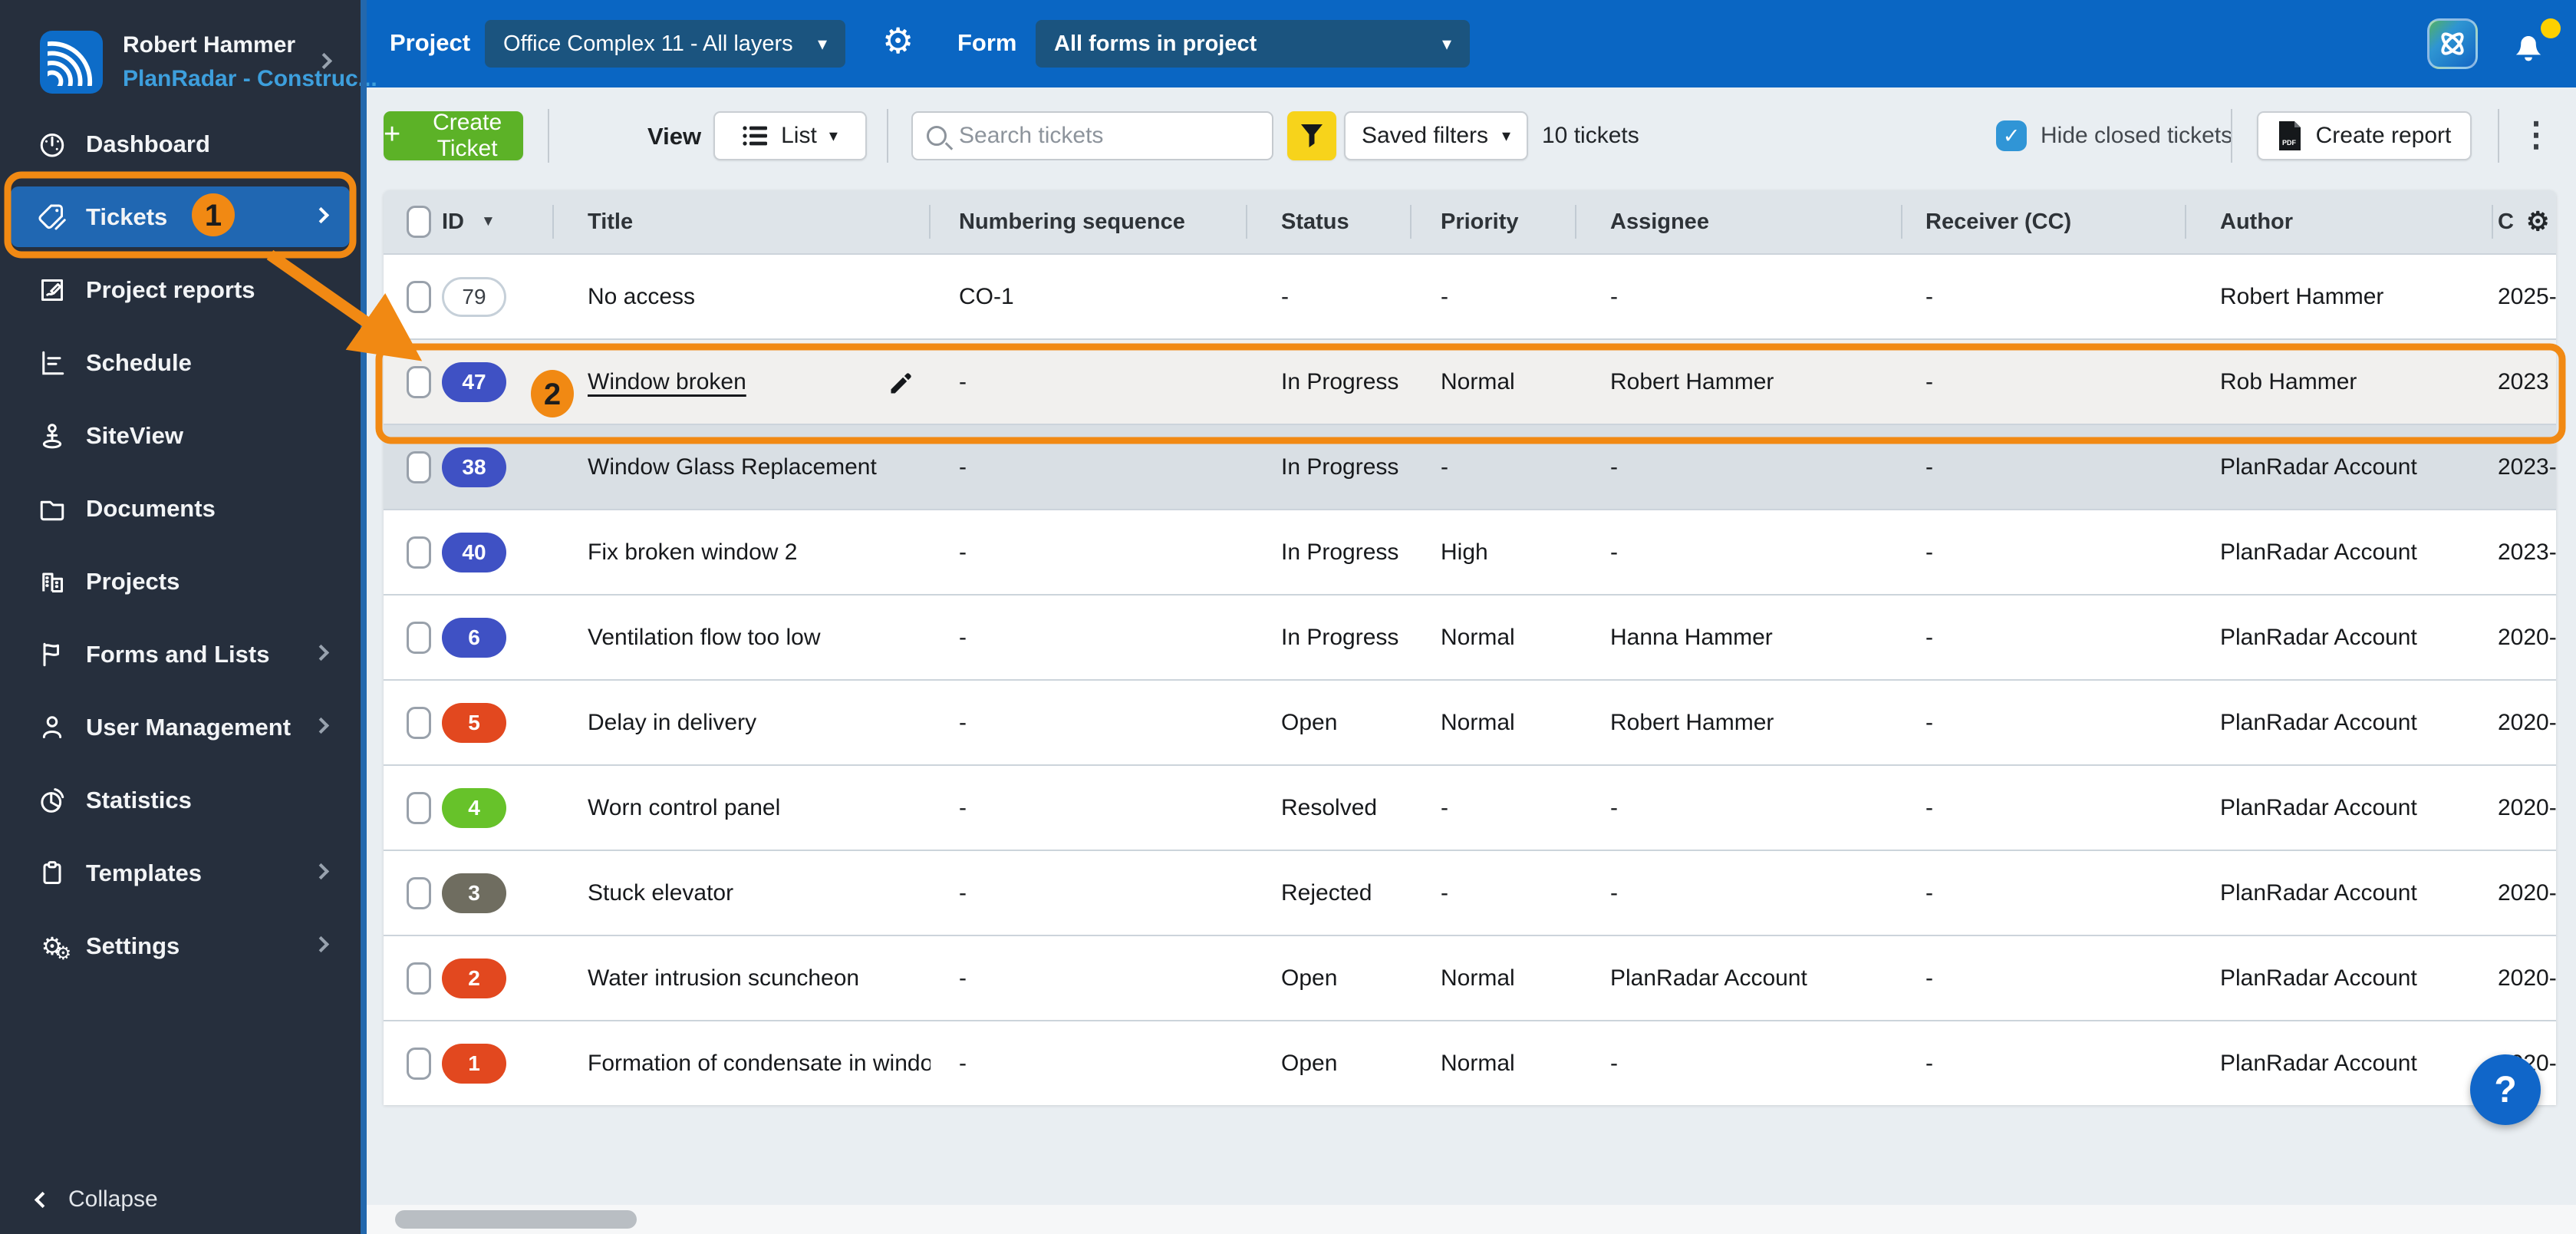 Image resolution: width=2576 pixels, height=1234 pixels. I want to click on ticket-id-badge: 5, so click(474, 722).